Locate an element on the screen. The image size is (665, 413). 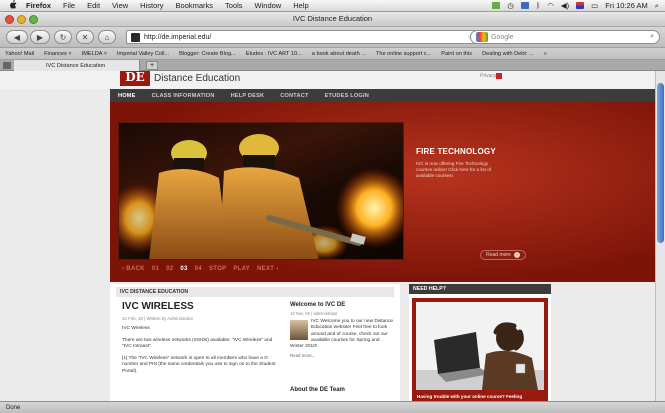
window-title: IVC Distance Education is located at coordinates (332, 18).